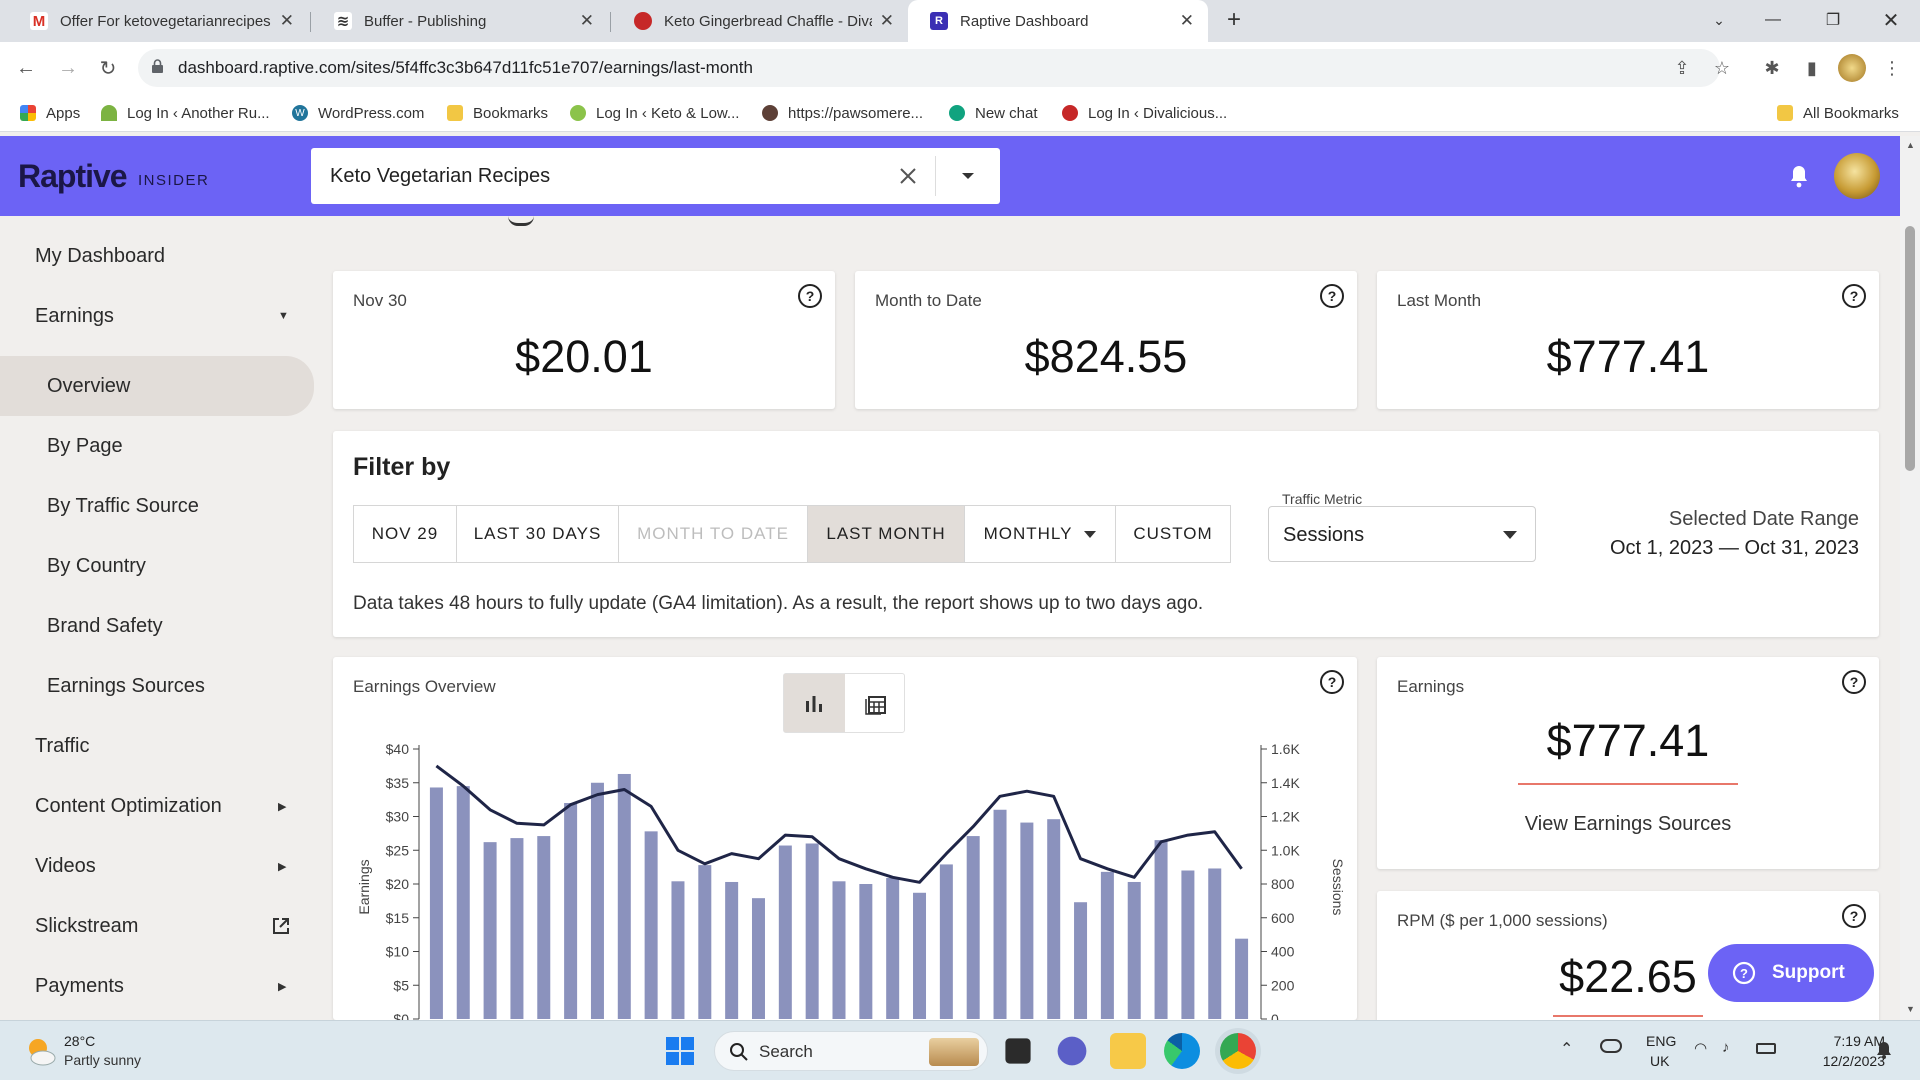  I want to click on scroll-up-icon: ▲, so click(1910, 145).